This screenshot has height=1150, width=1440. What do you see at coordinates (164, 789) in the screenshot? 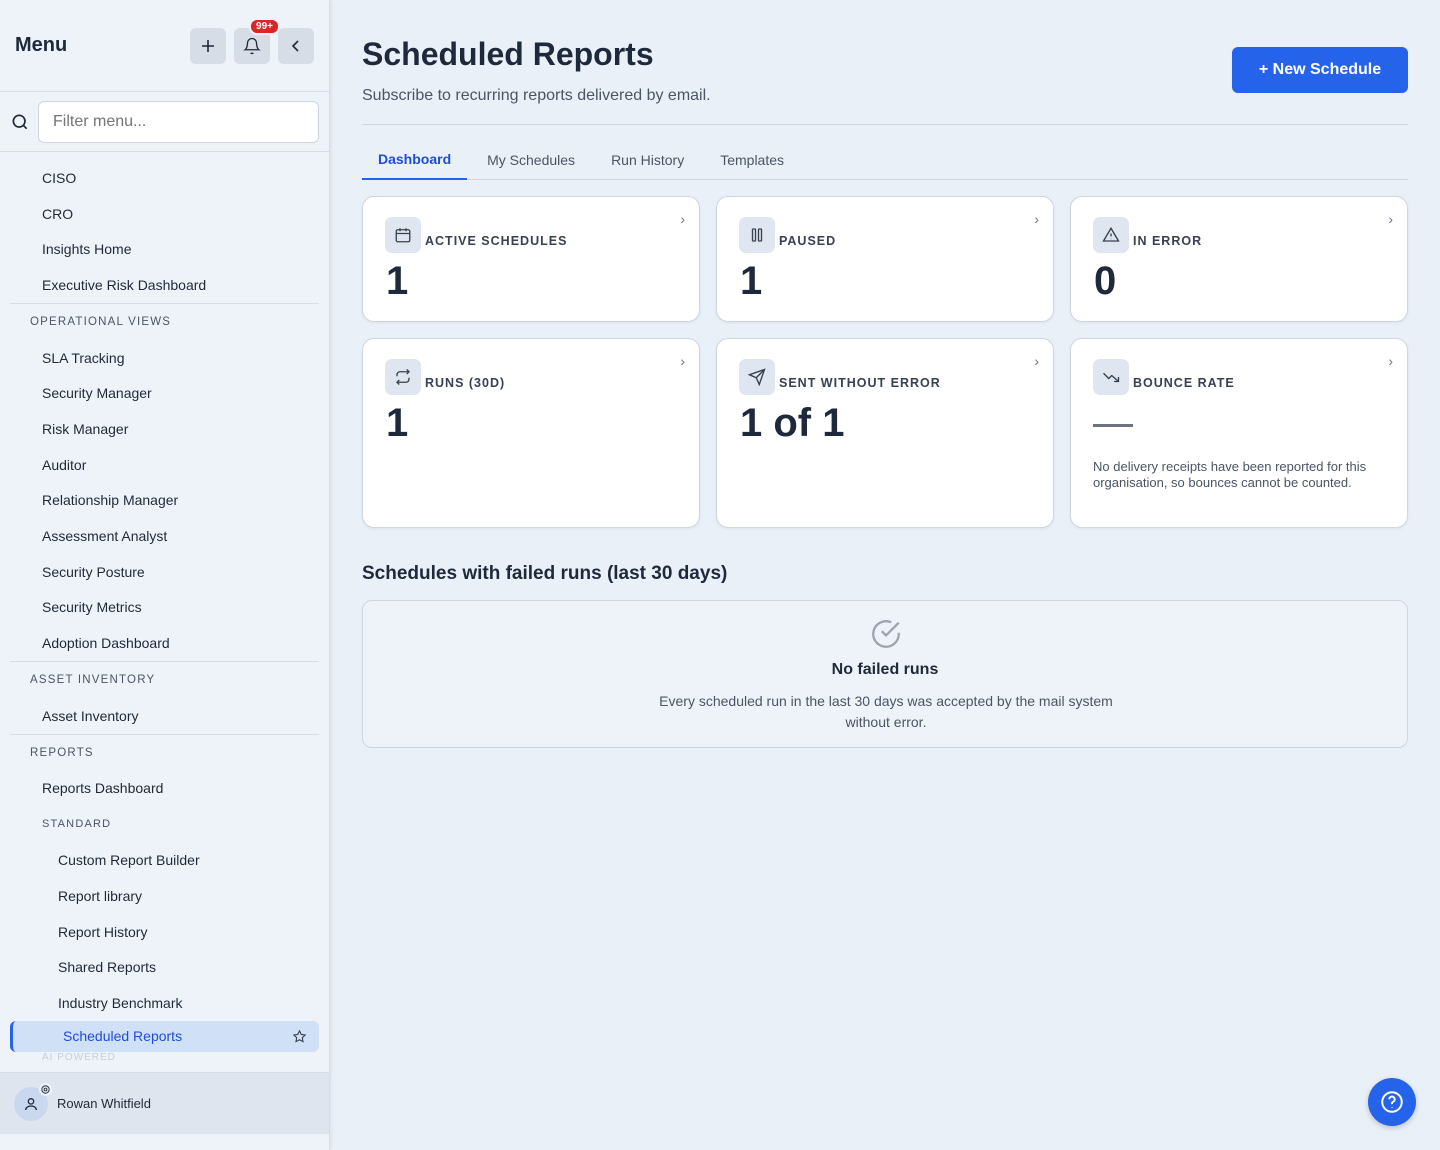
I see `sidebar-item-reports-dashboard: Reports Dashboard` at bounding box center [164, 789].